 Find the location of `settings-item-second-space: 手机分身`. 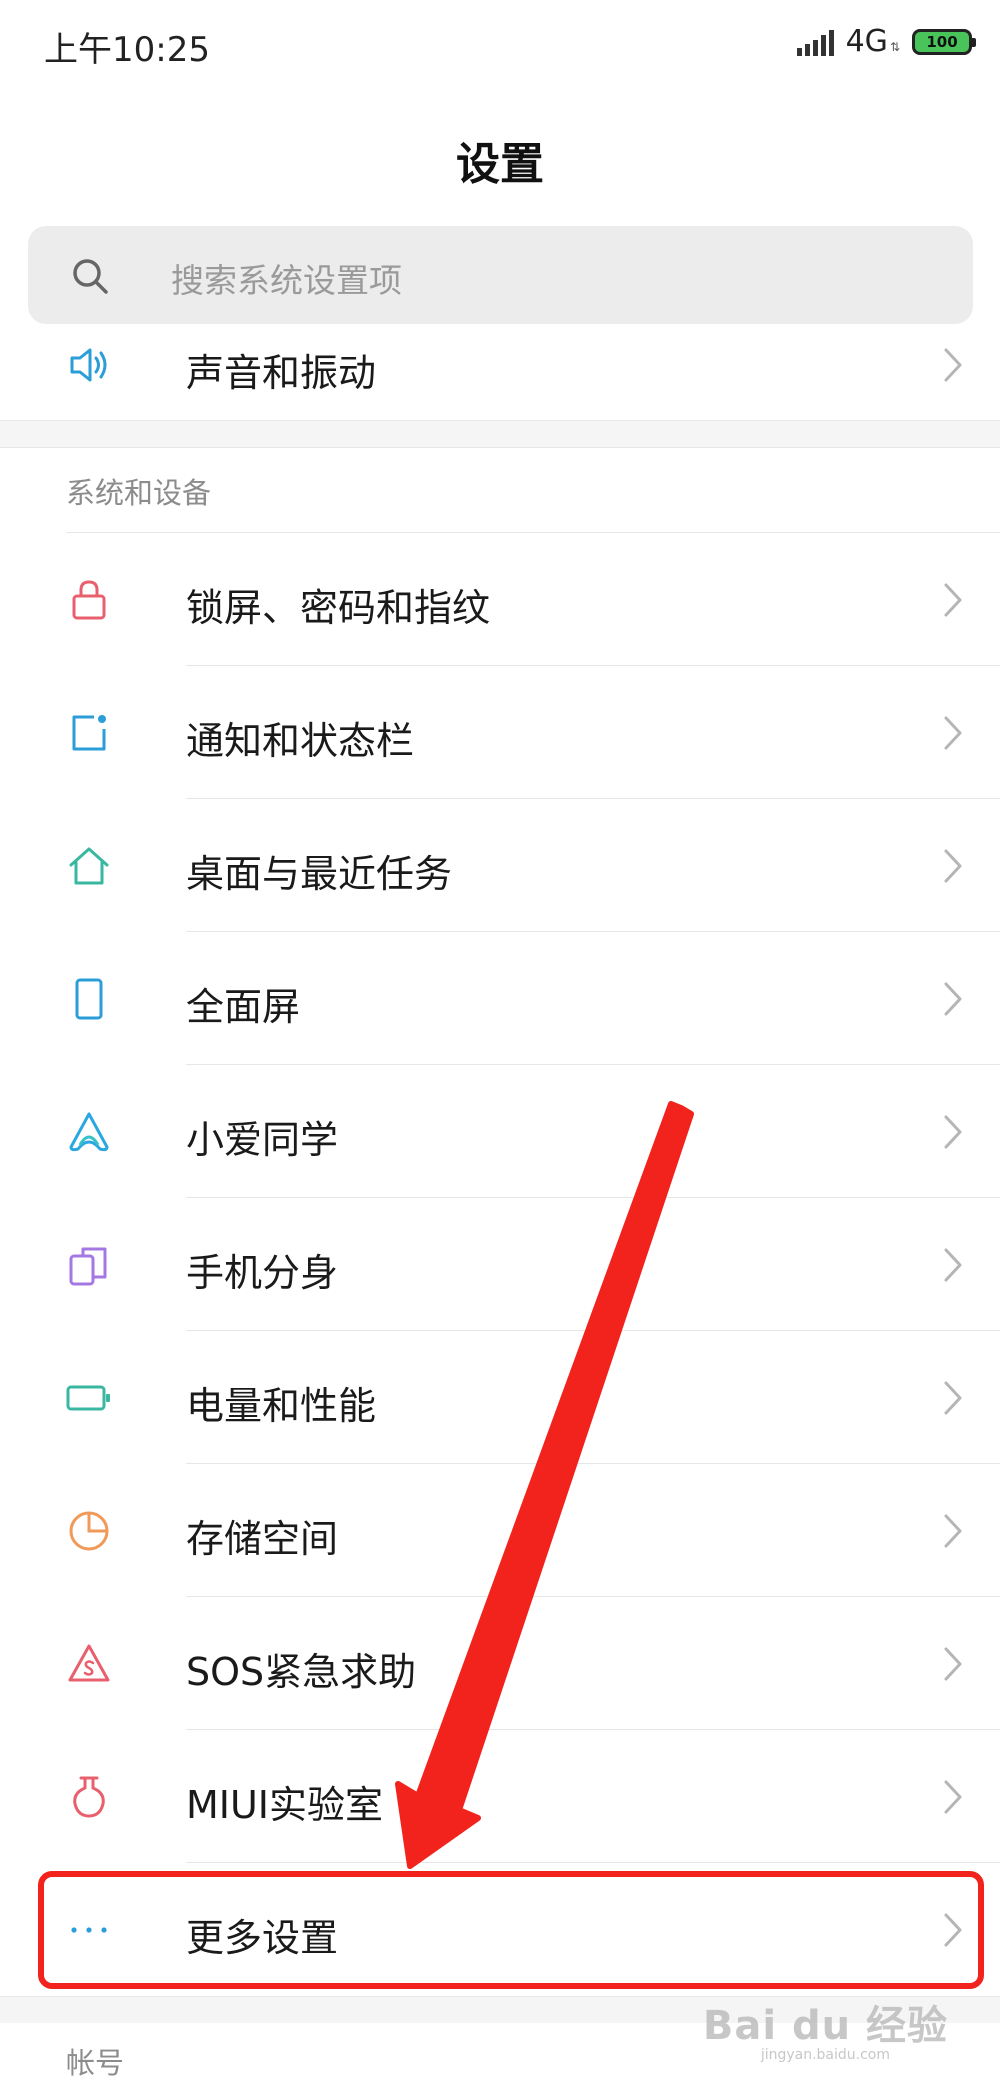

settings-item-second-space: 手机分身 is located at coordinates (500, 1264).